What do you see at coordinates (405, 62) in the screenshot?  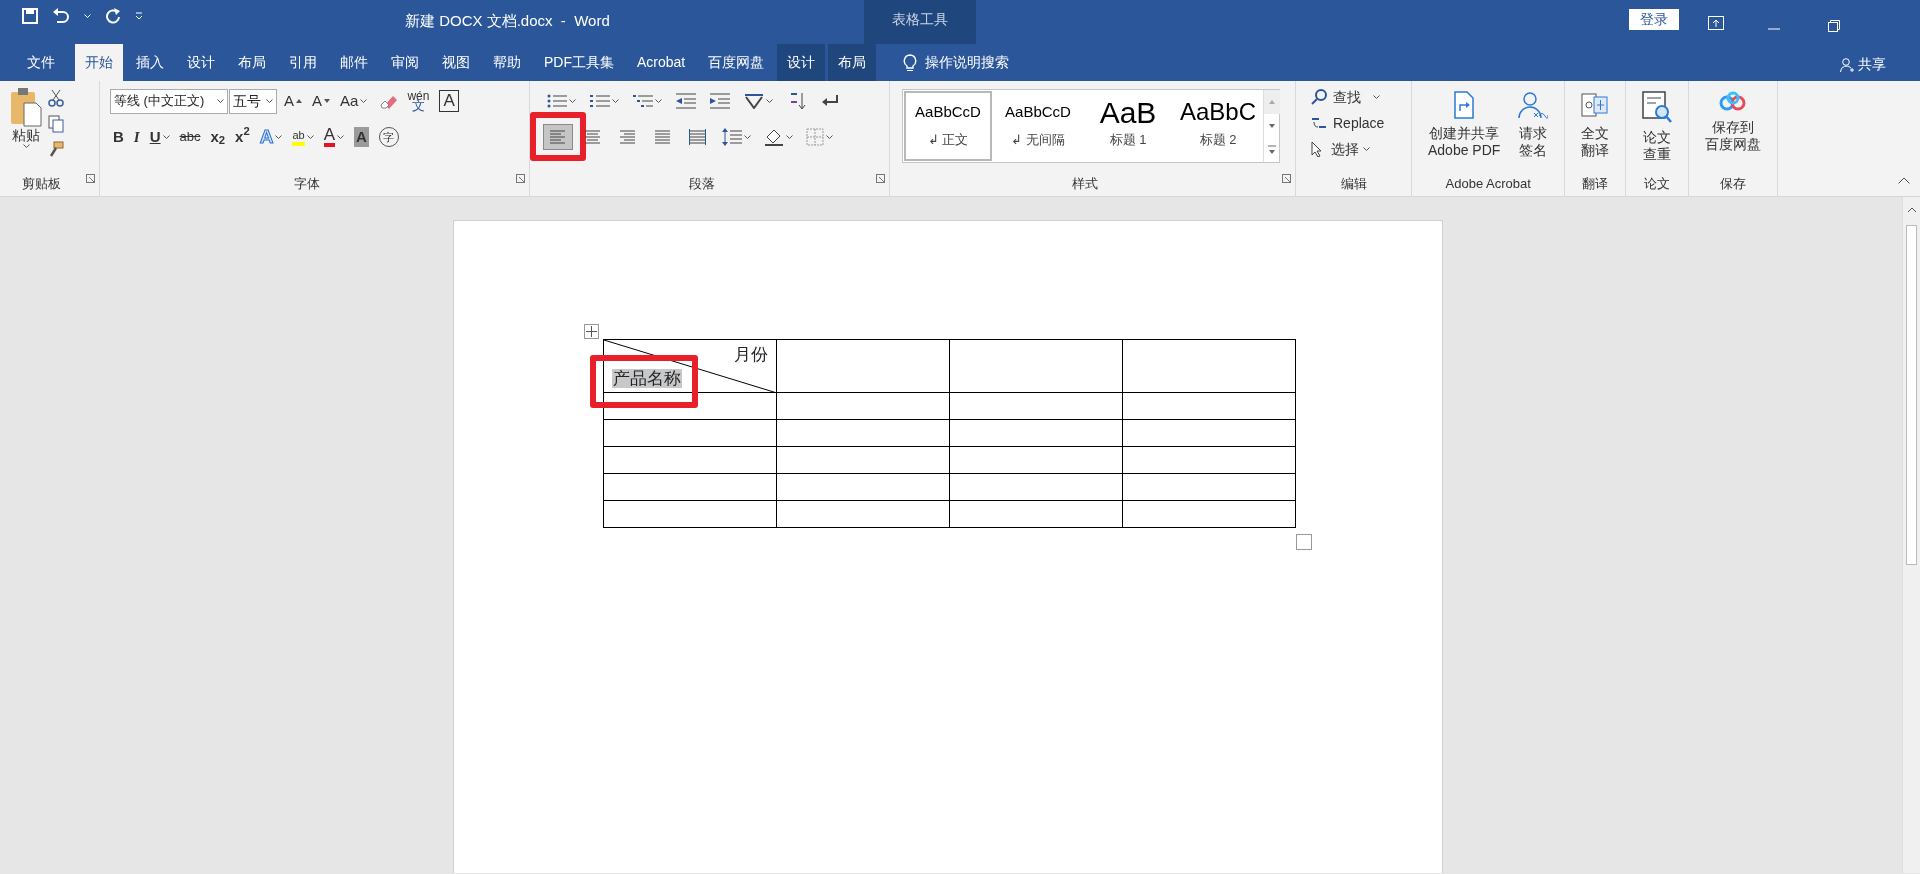 I see `ribbon-tab: 审阅` at bounding box center [405, 62].